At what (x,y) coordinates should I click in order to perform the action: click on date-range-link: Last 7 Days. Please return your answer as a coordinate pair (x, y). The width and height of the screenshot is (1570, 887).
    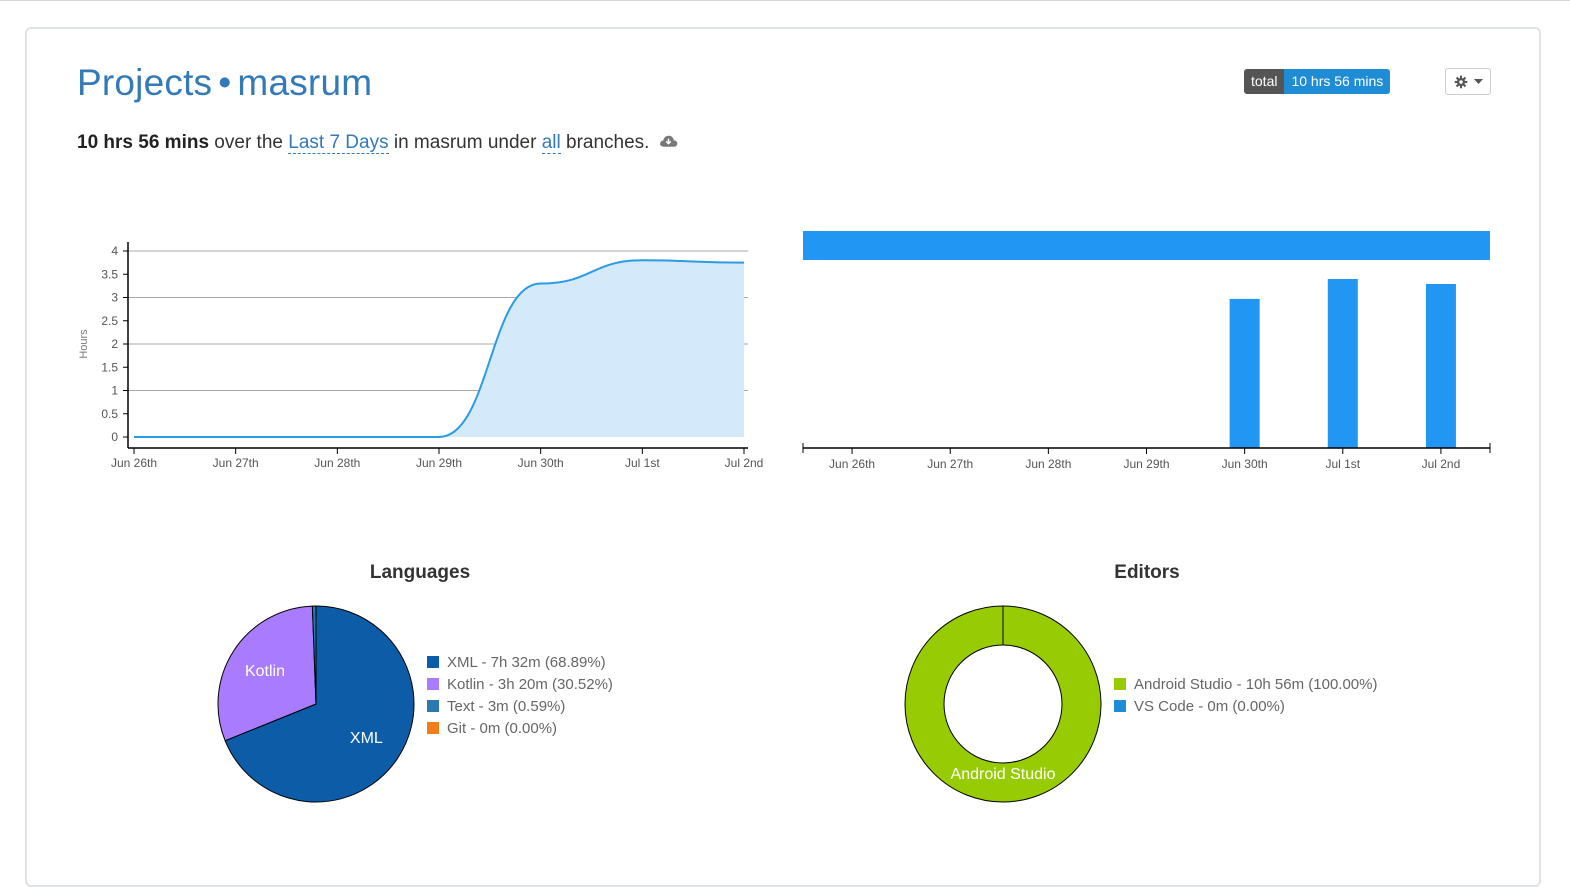
    Looking at the image, I should click on (338, 143).